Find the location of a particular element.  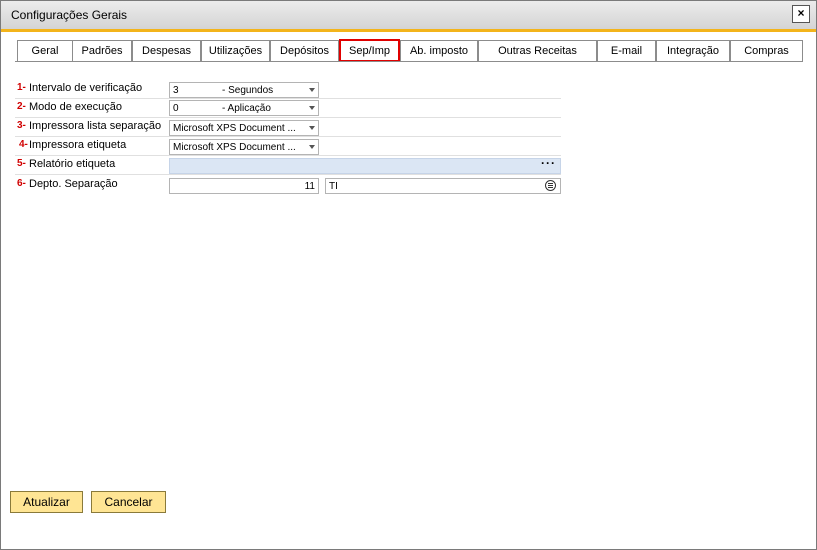

tab-despesas: Despesas is located at coordinates (166, 50).